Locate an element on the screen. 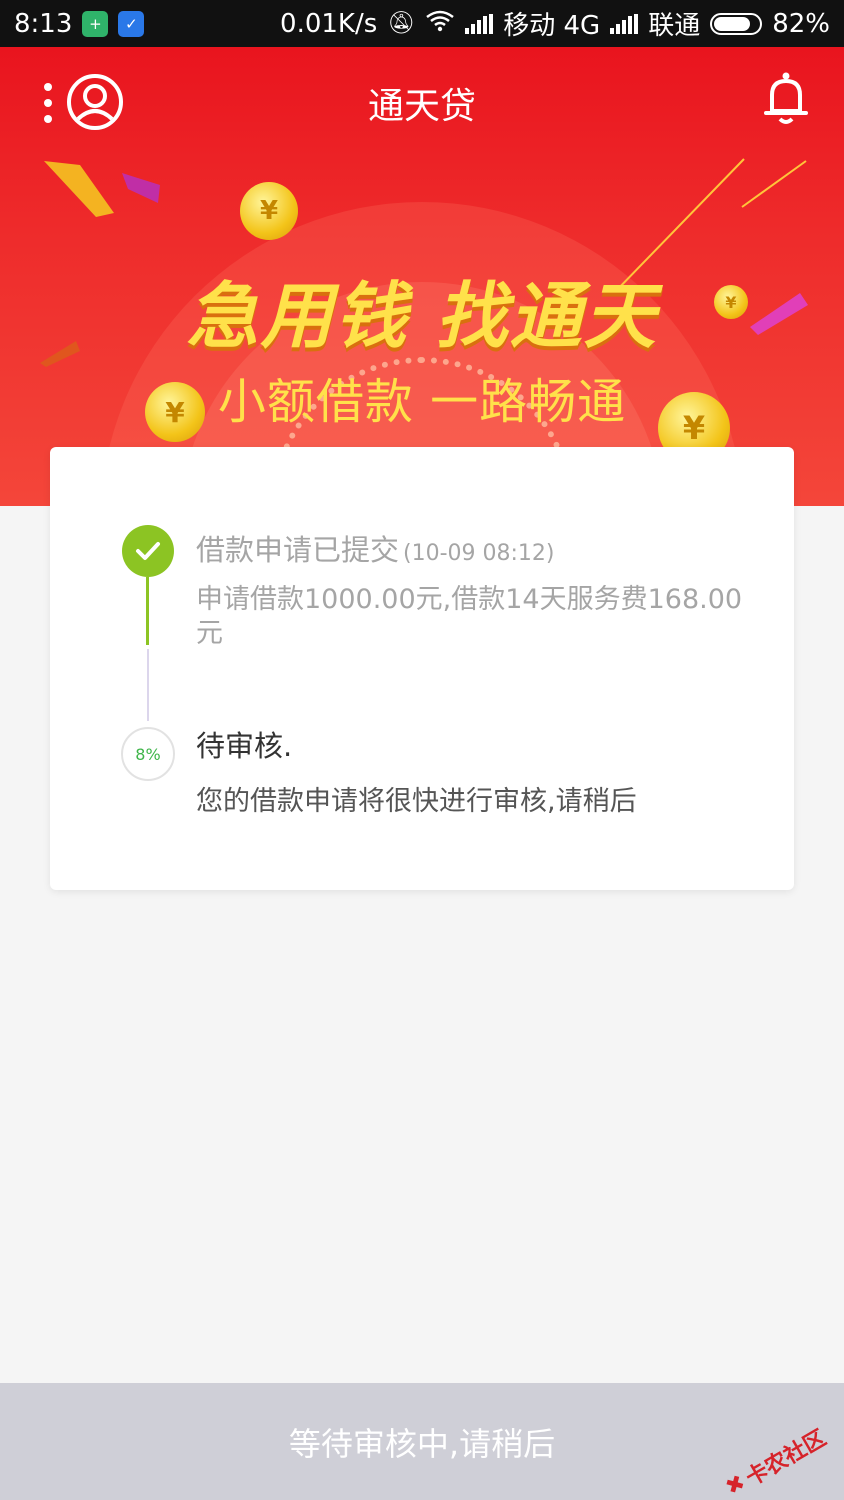 Image resolution: width=844 pixels, height=1500 pixels. battery-percent: 82% is located at coordinates (801, 23).